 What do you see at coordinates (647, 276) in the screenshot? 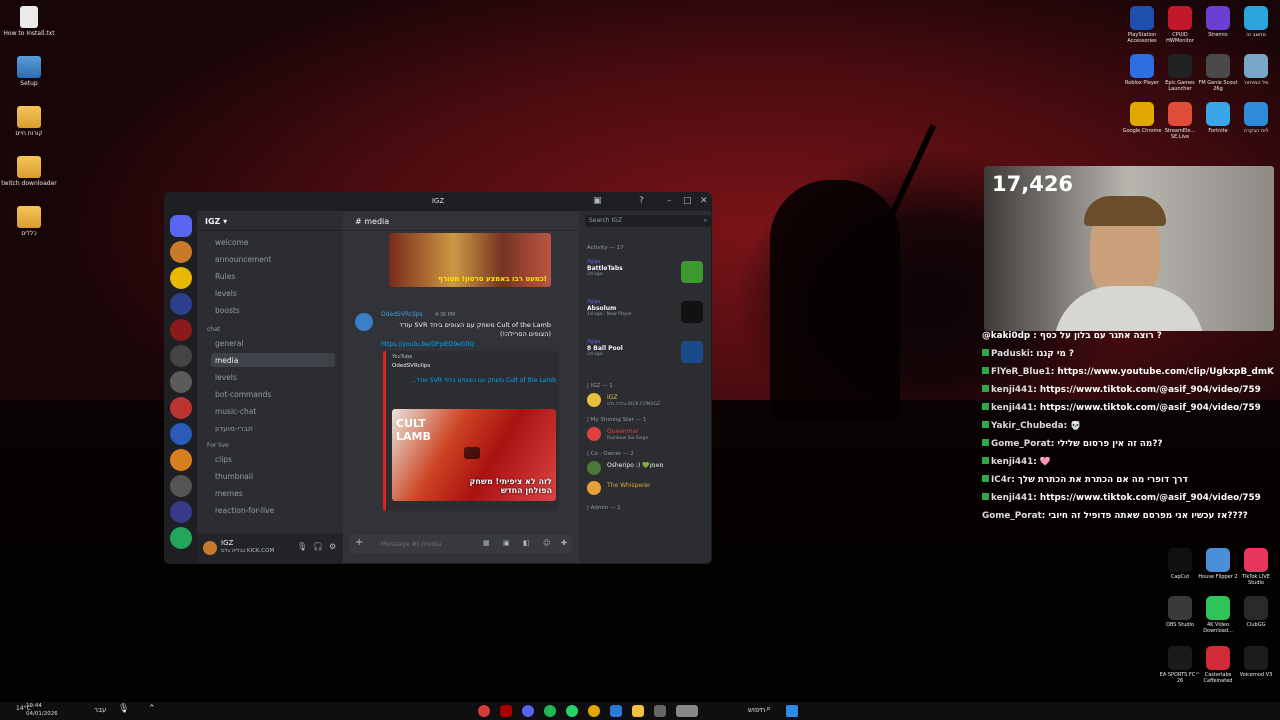
I see `activity-card: Pippa BattleTabs 2d ago` at bounding box center [647, 276].